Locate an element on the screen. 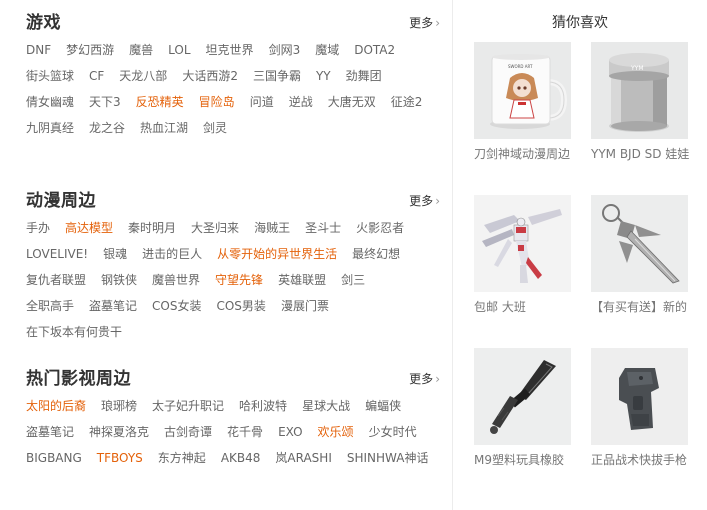  product-card: M9塑料玩具橡胶 is located at coordinates (523, 408).